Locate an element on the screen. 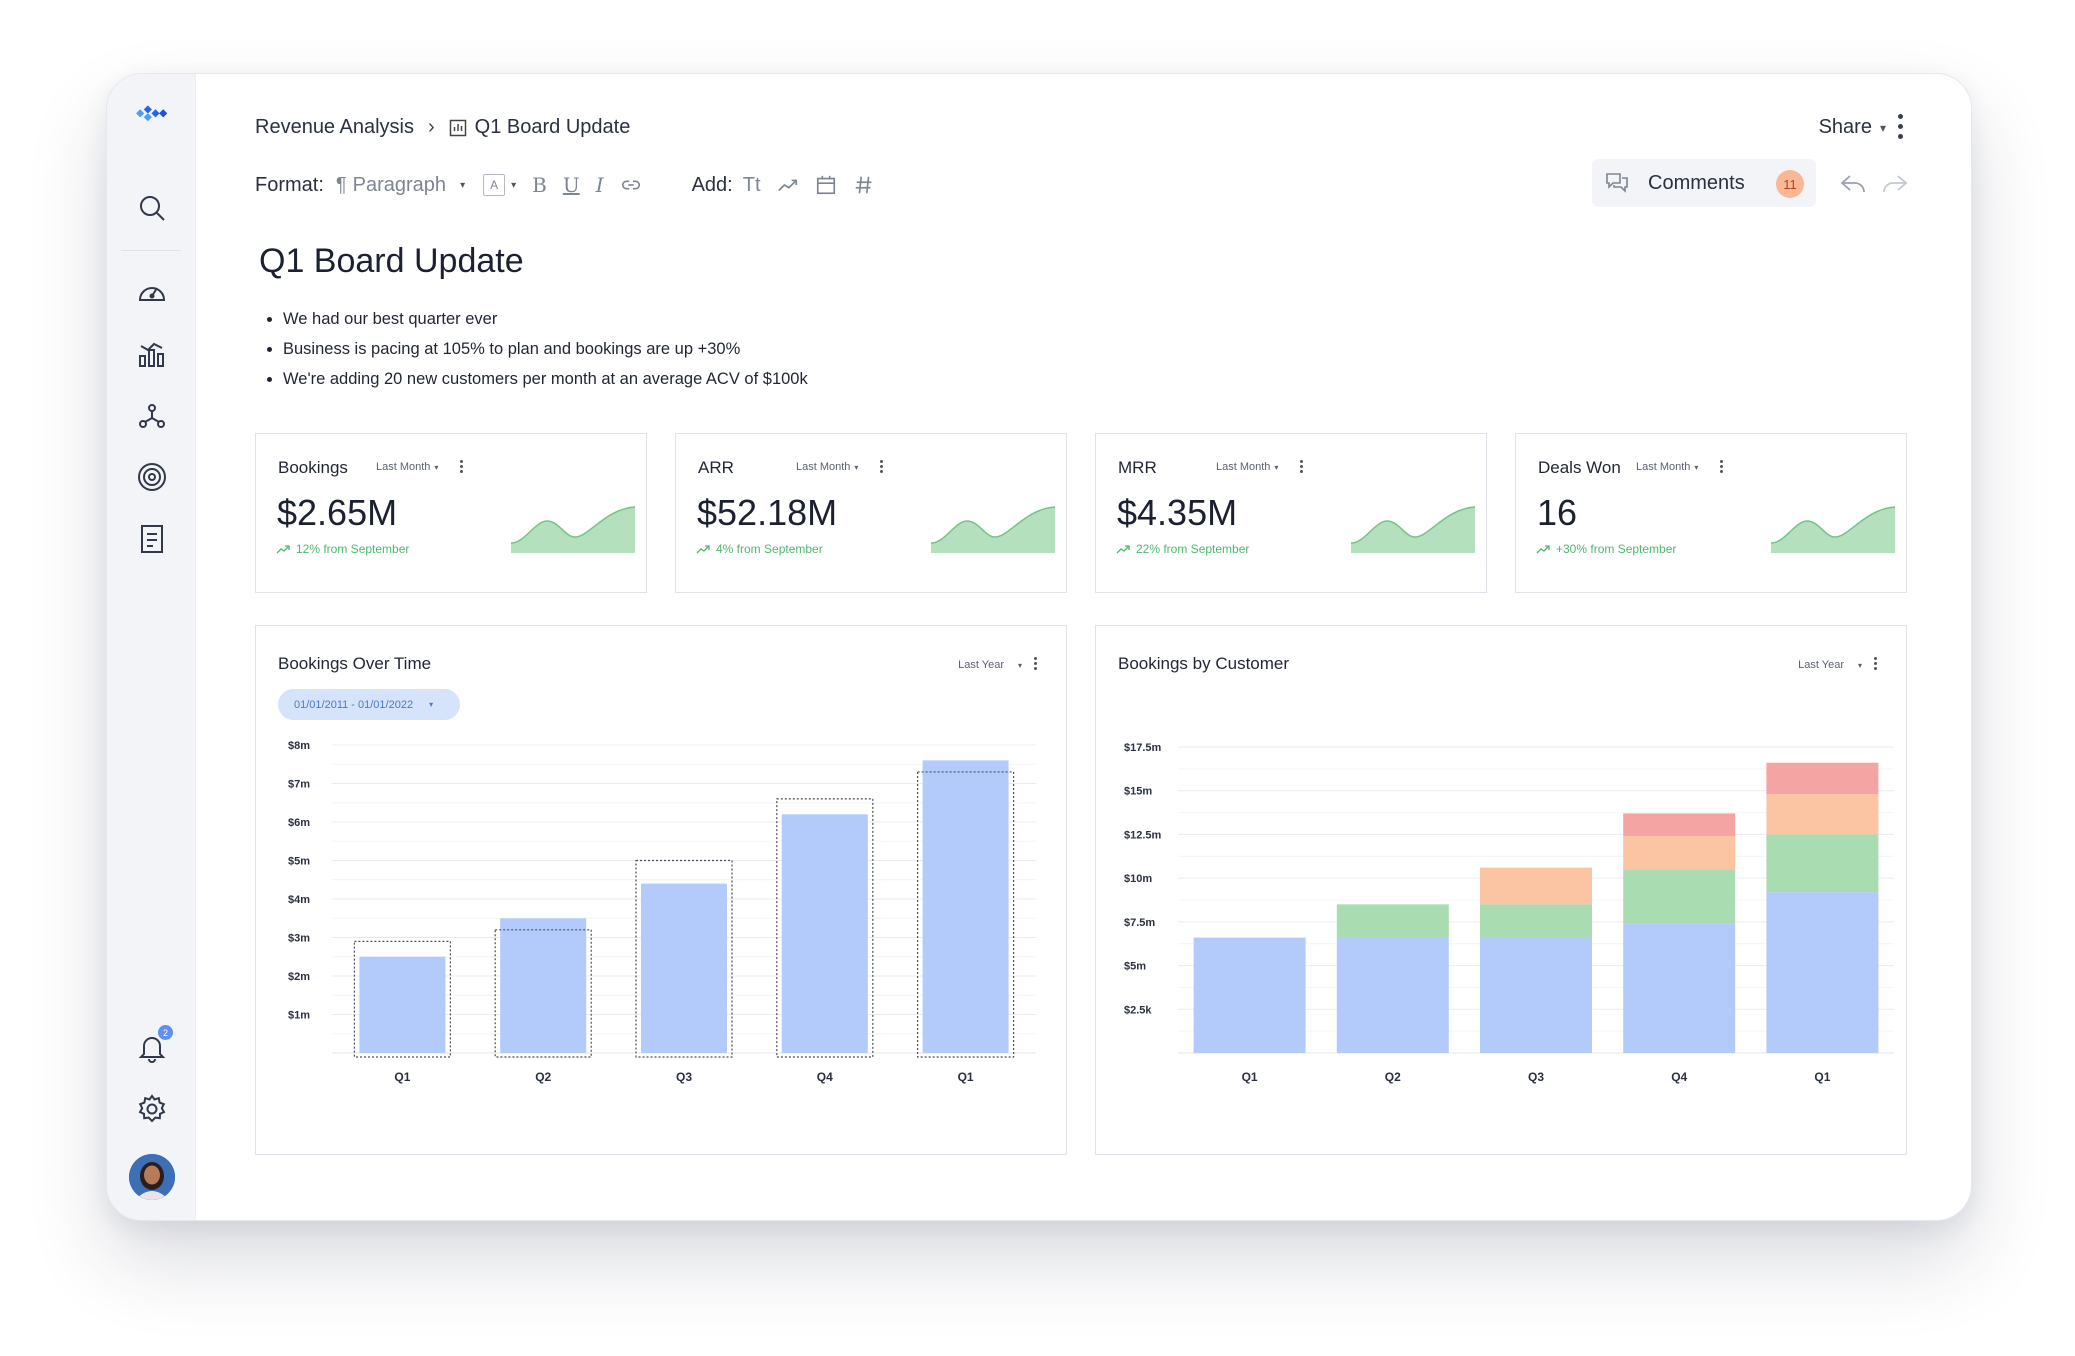 The height and width of the screenshot is (1356, 2075). y-tick-label: $15m is located at coordinates (1138, 792).